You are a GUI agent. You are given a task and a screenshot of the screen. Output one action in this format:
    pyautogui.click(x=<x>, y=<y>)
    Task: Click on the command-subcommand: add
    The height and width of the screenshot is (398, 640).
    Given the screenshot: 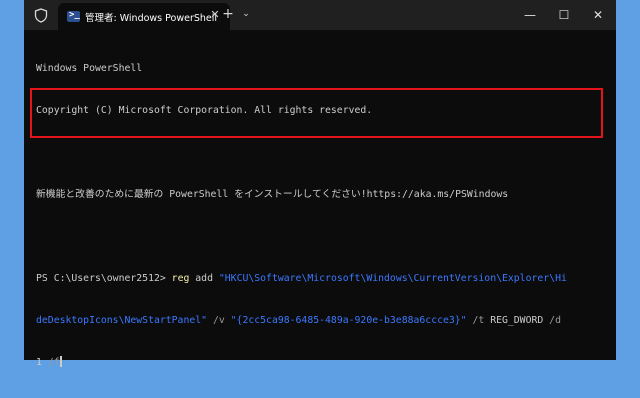 What is the action you would take?
    pyautogui.click(x=204, y=278)
    